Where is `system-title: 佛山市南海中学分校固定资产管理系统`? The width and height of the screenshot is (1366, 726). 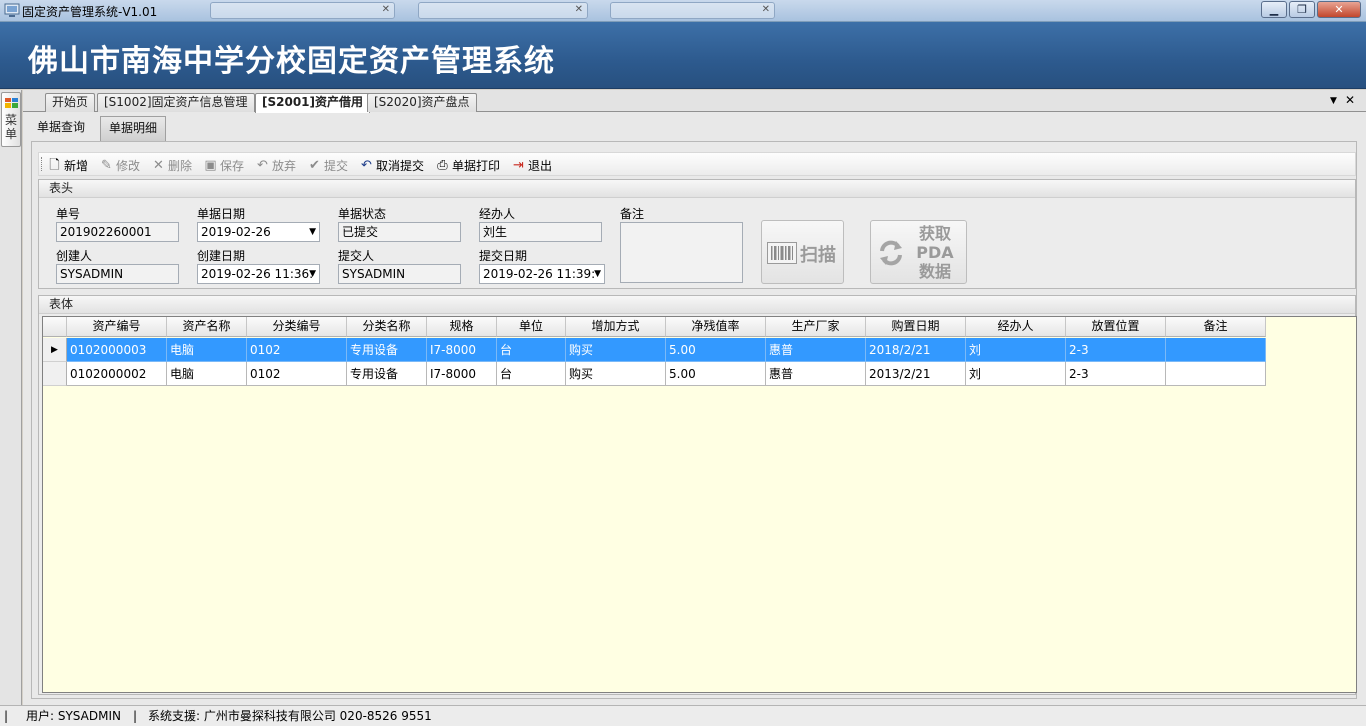
system-title: 佛山市南海中学分校固定资产管理系统 is located at coordinates (291, 61).